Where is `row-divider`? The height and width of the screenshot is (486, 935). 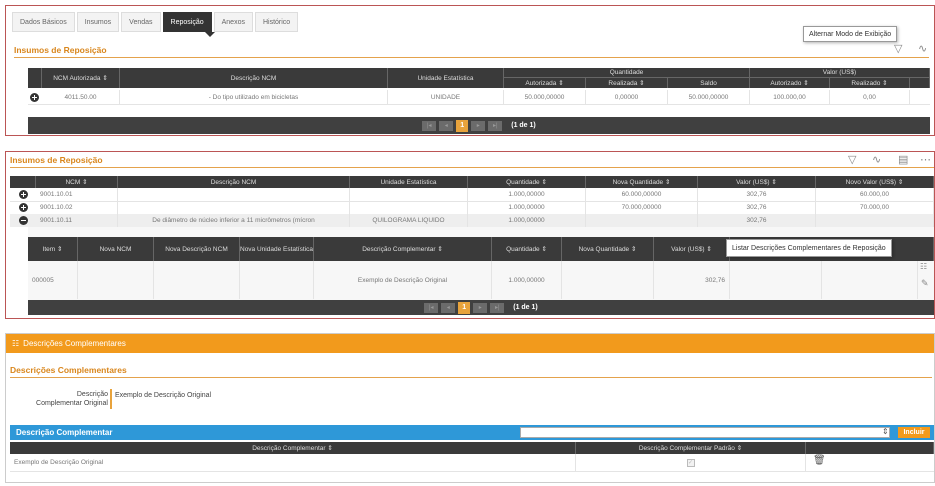
row-divider is located at coordinates (472, 471).